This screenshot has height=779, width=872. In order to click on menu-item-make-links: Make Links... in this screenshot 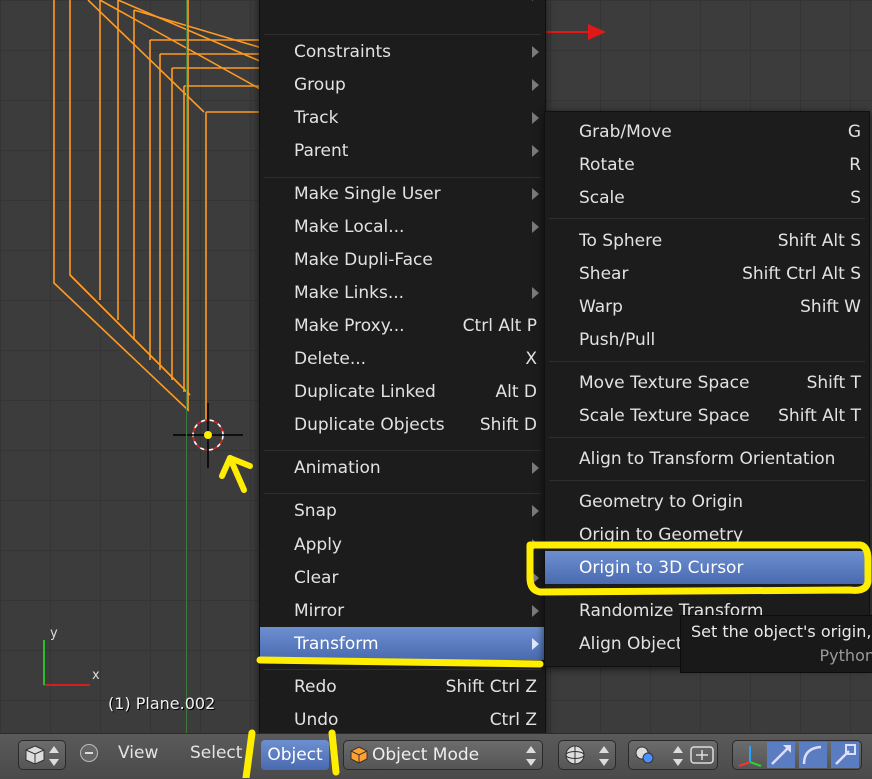, I will do `click(402, 292)`.